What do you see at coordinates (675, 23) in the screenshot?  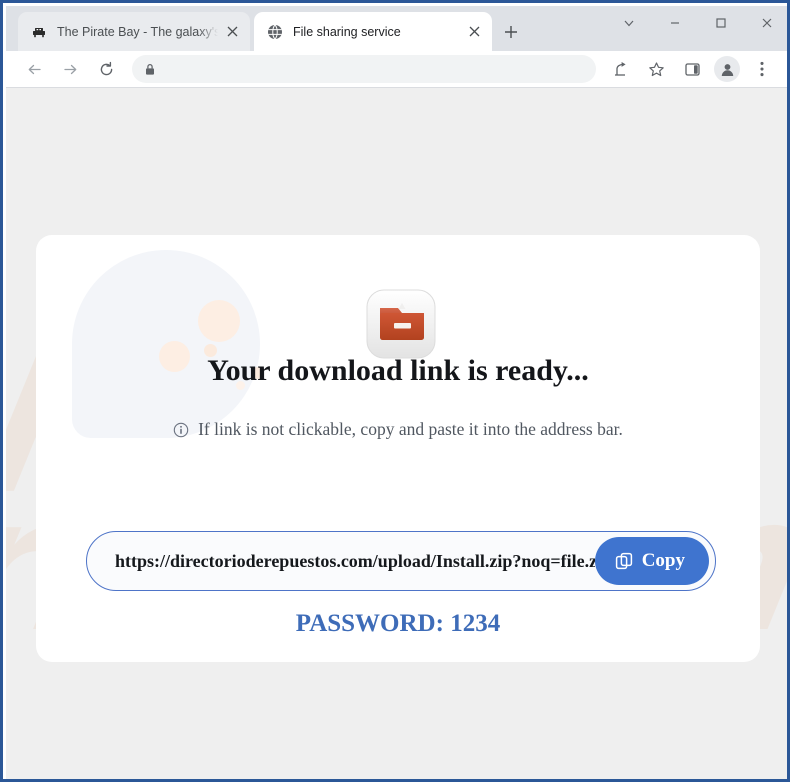 I see `minimize-icon` at bounding box center [675, 23].